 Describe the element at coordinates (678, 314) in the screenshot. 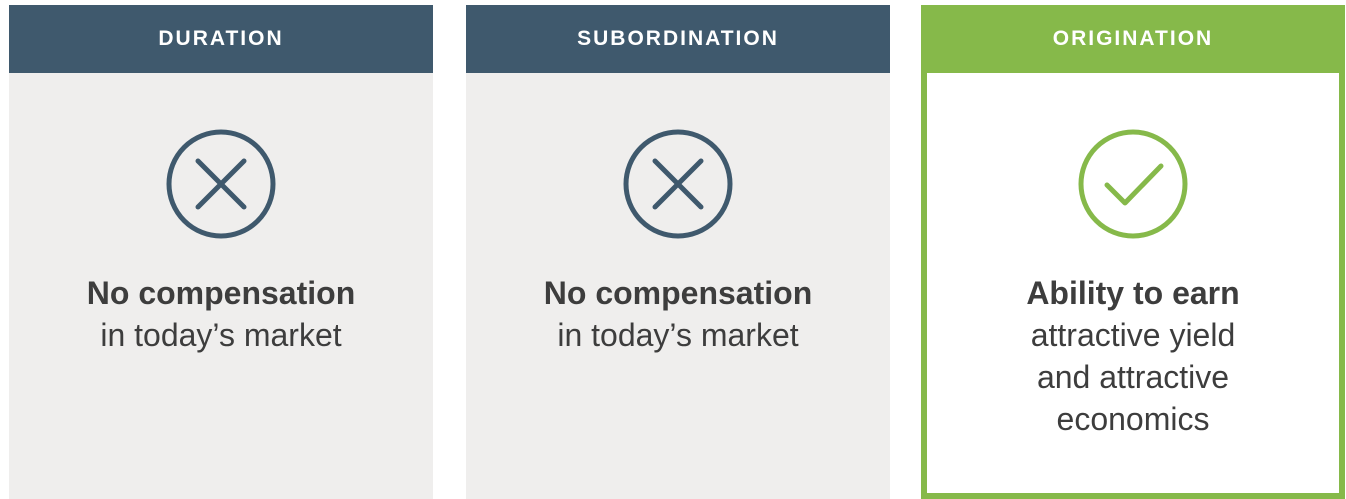

I see `subordination-text: No compensation in today’s market` at that location.